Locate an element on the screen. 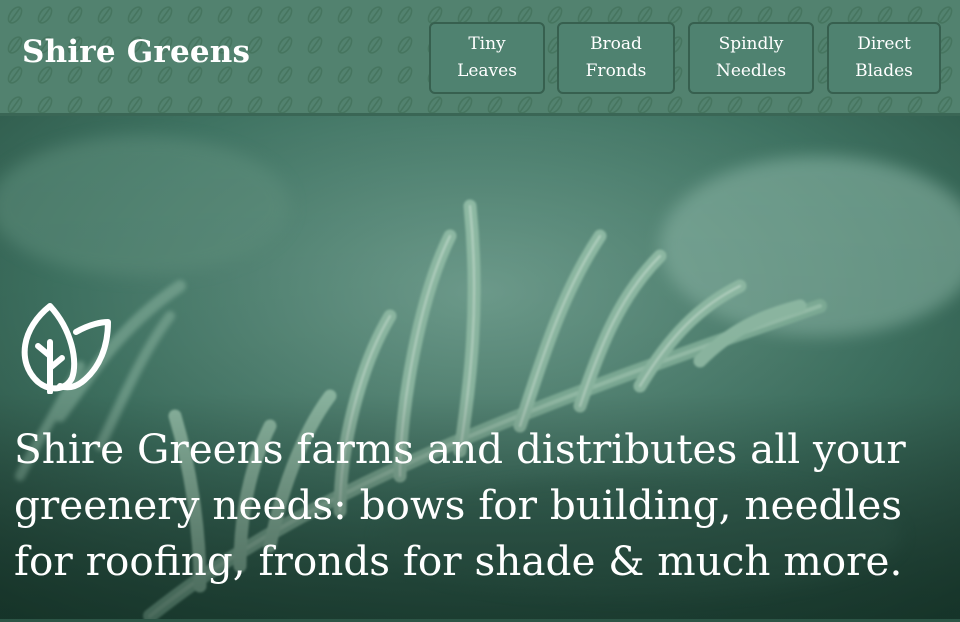 This screenshot has height=622, width=960. nav-direct-blades-button: Direct Blades is located at coordinates (884, 58).